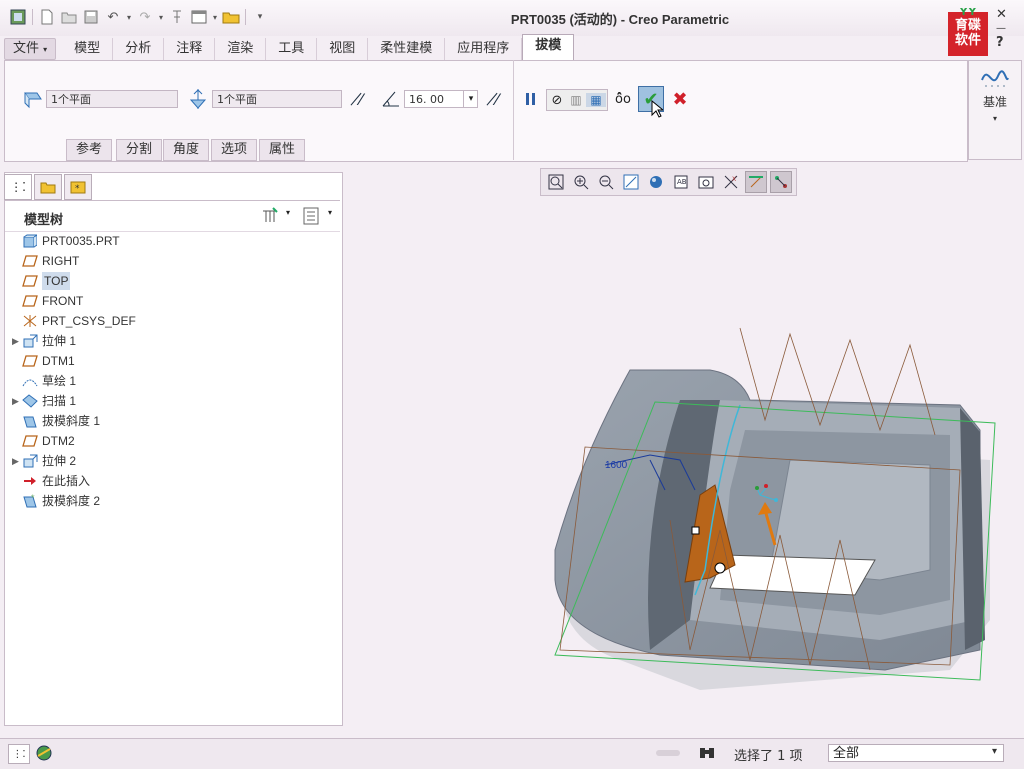 The image size is (1024, 769). I want to click on redo-dropdown-icon: ▾, so click(161, 17).